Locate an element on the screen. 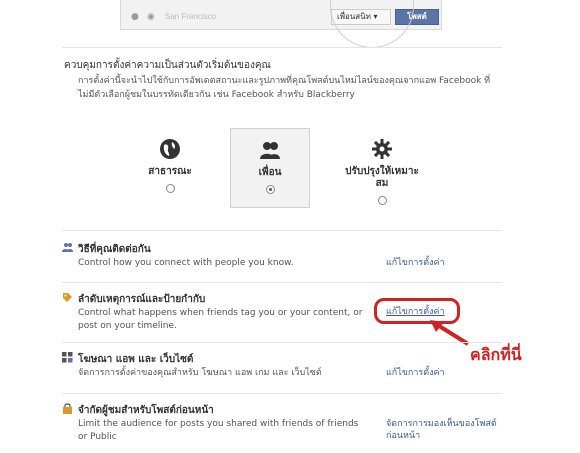 The image size is (580, 453). user-icon: ● is located at coordinates (135, 17).